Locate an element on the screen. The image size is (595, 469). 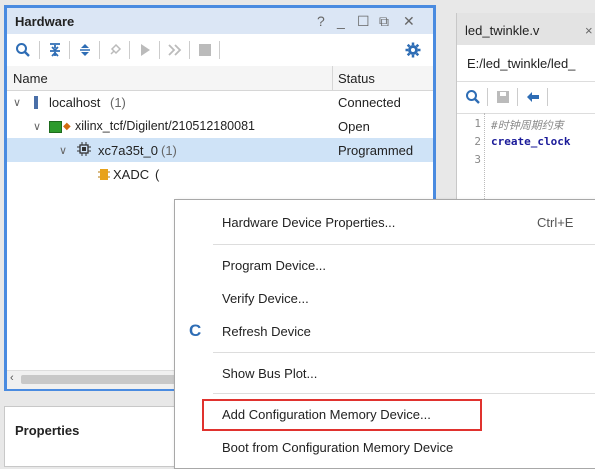
tree-header: Name Status is located at coordinates (220, 78).